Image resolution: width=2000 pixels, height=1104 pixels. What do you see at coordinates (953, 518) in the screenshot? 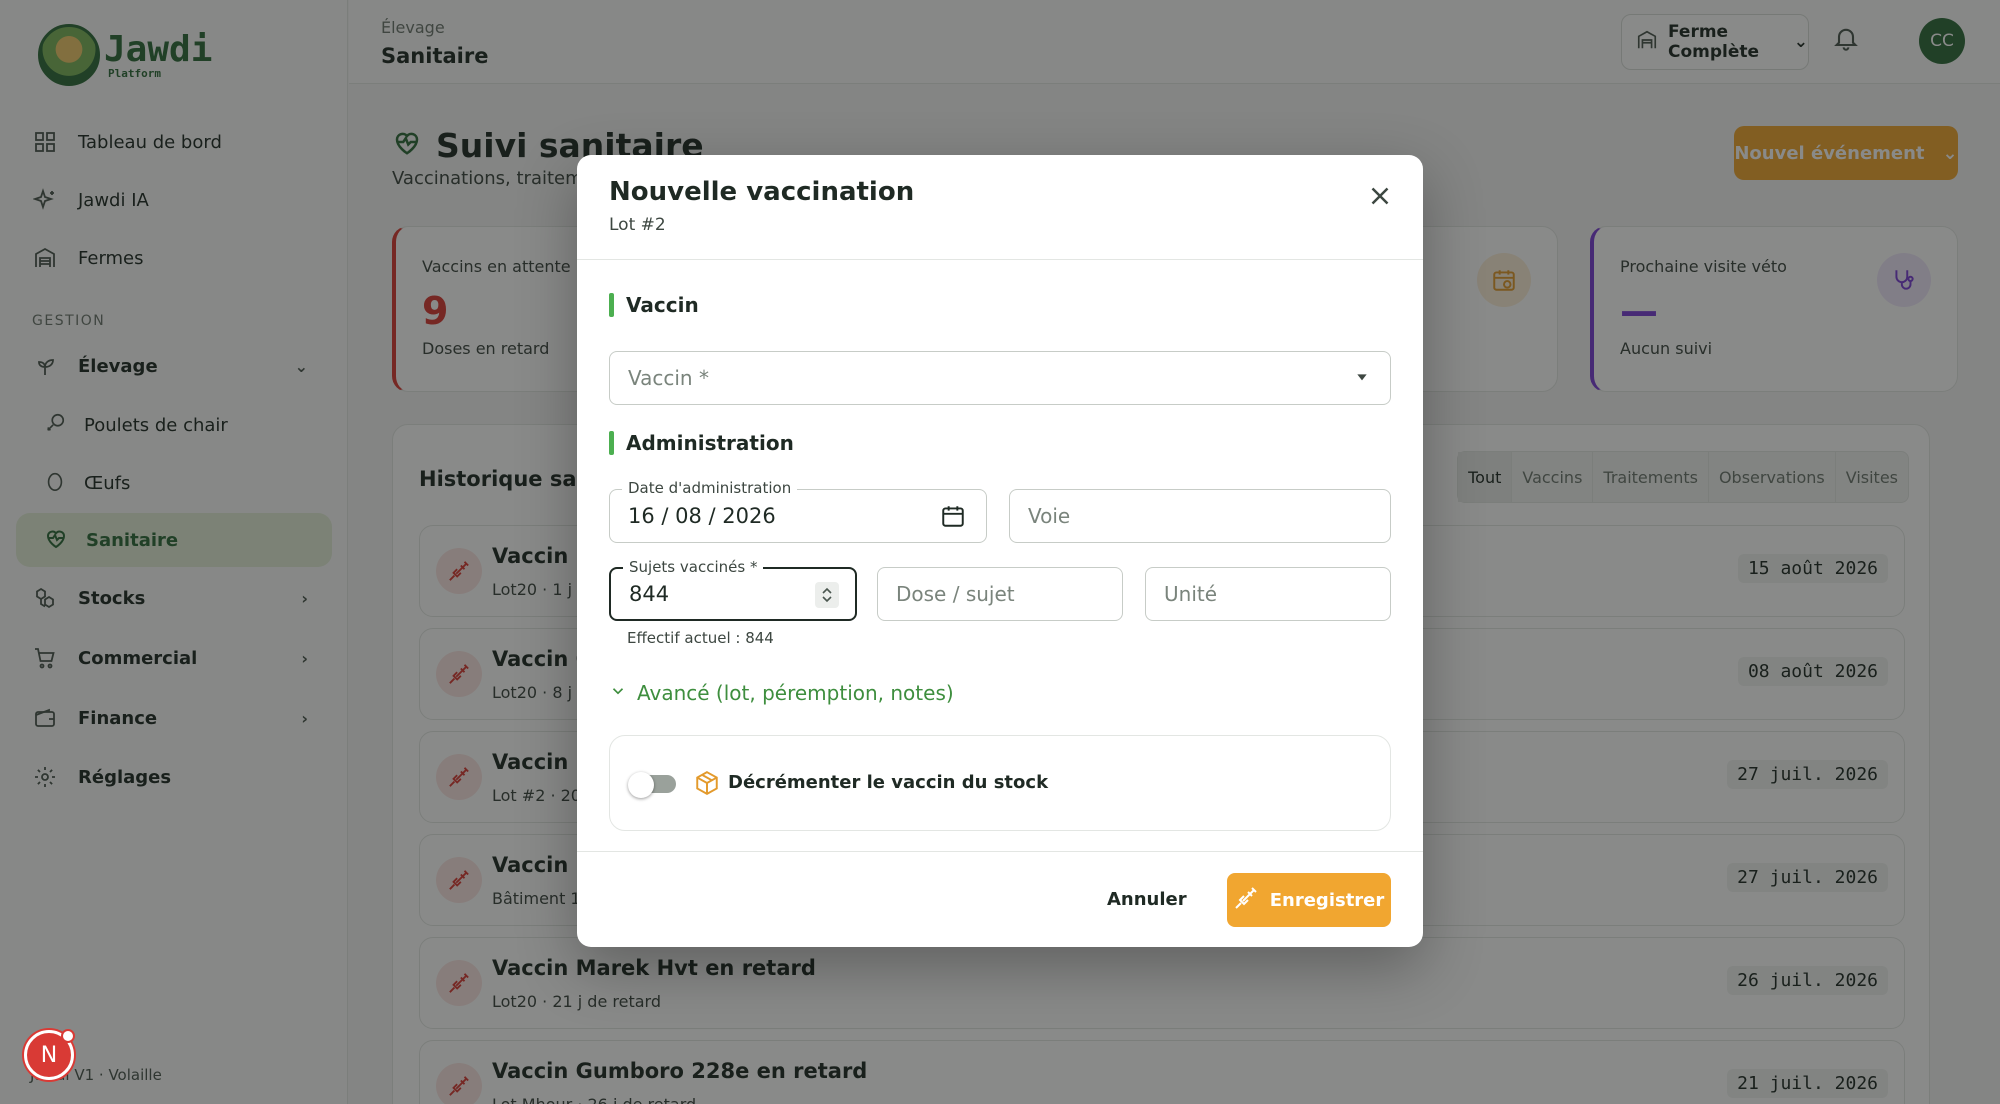
I see `calendar-icon` at bounding box center [953, 518].